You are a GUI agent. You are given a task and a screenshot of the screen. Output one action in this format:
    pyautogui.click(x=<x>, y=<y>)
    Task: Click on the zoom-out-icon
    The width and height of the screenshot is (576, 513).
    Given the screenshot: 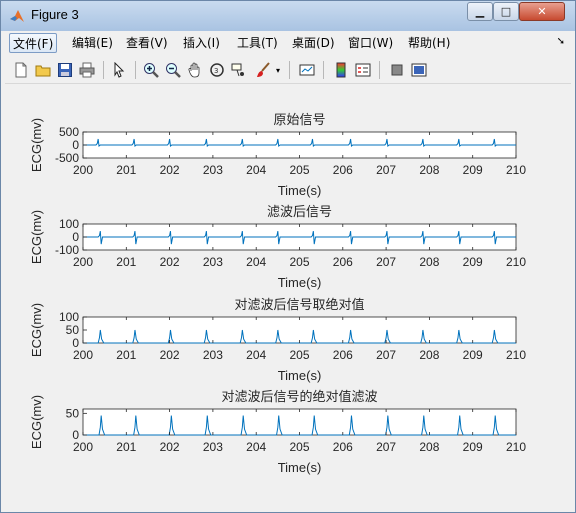 What is the action you would take?
    pyautogui.click(x=173, y=70)
    